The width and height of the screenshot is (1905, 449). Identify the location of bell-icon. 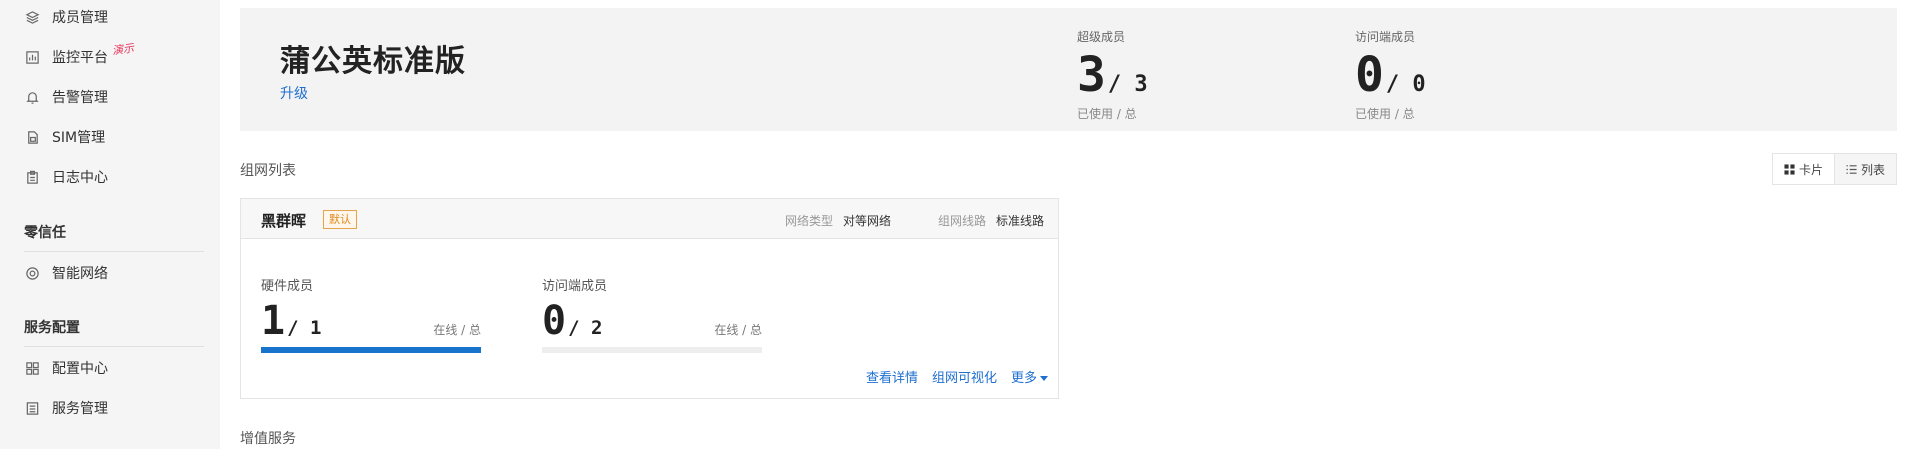
(32, 97).